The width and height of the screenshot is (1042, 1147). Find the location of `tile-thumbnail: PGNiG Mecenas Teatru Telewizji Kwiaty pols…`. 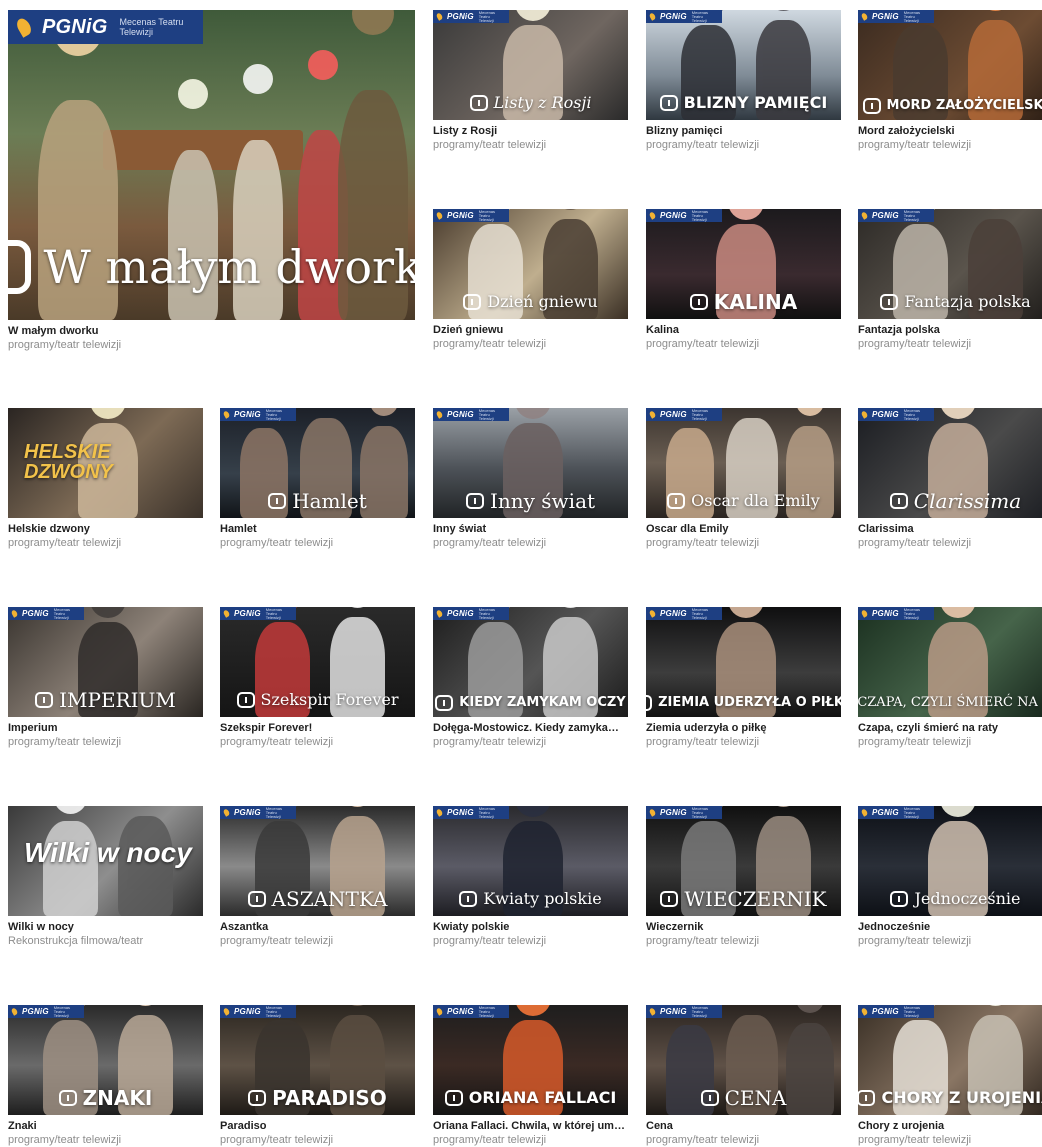

tile-thumbnail: PGNiG Mecenas Teatru Telewizji Kwiaty pols… is located at coordinates (530, 861).